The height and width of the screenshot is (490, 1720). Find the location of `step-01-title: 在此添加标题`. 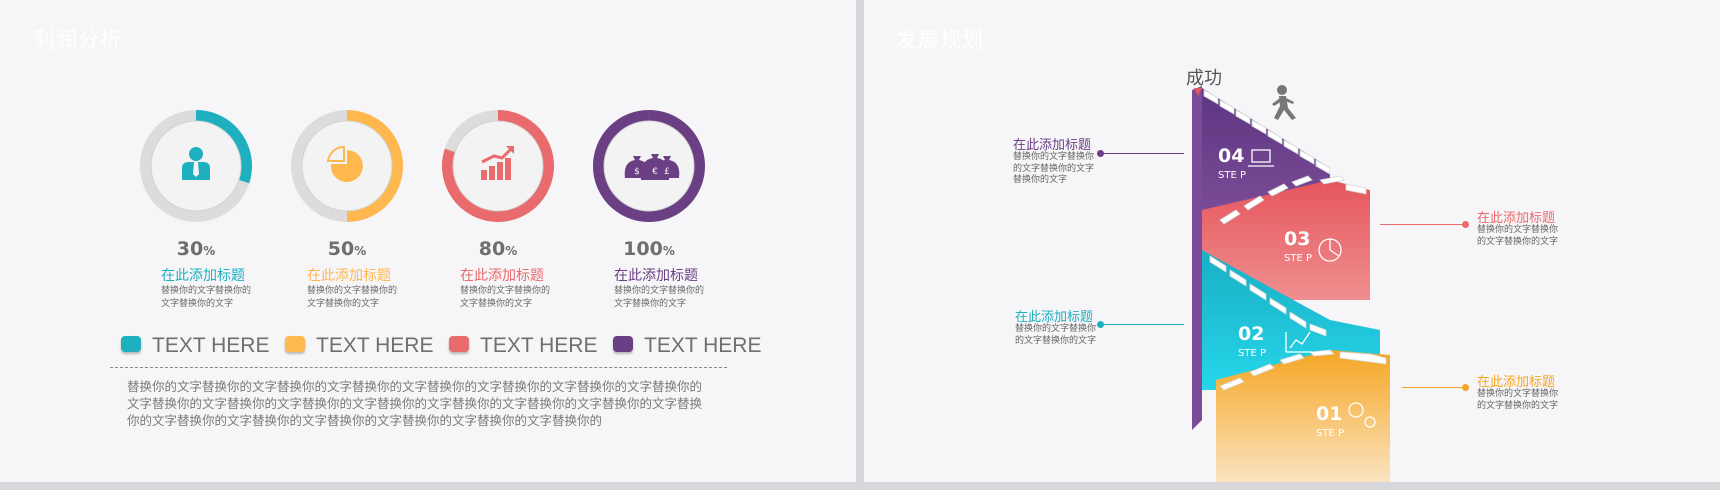

step-01-title: 在此添加标题 is located at coordinates (1516, 382).